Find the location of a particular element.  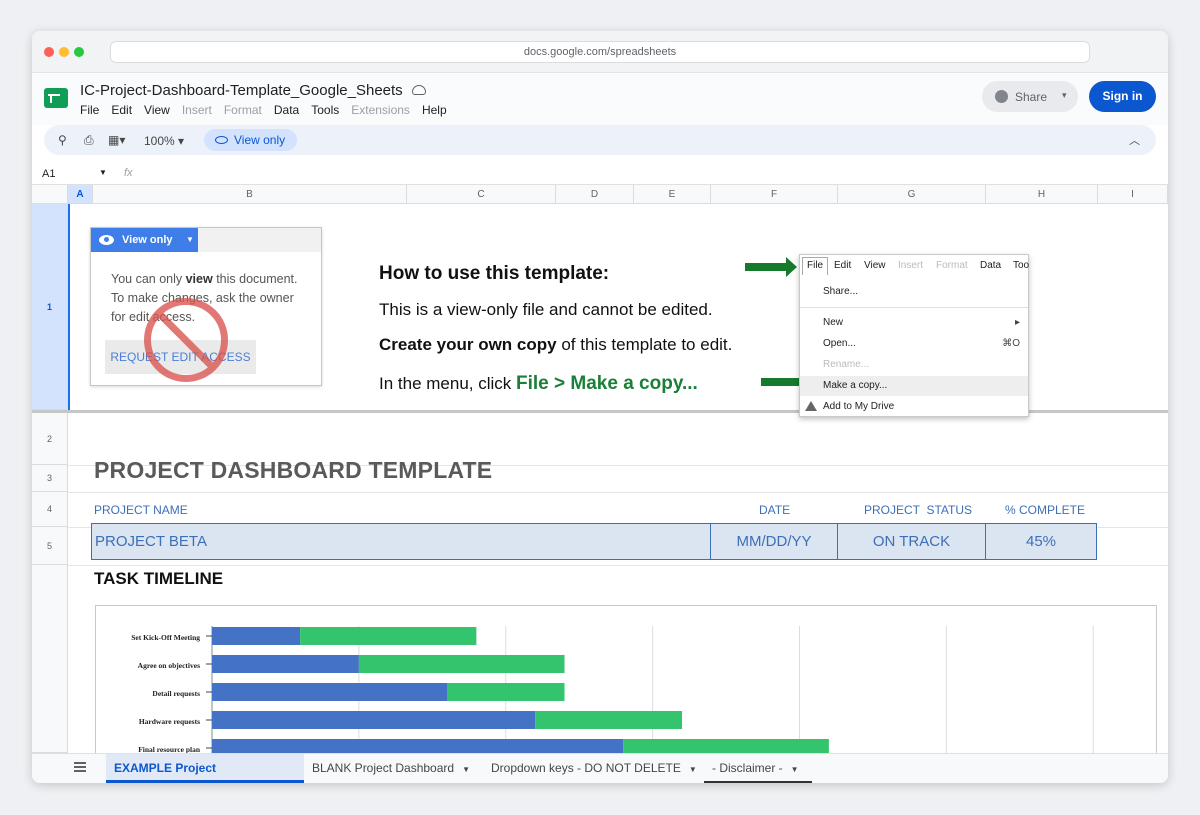

menu-view: View is located at coordinates (157, 110).